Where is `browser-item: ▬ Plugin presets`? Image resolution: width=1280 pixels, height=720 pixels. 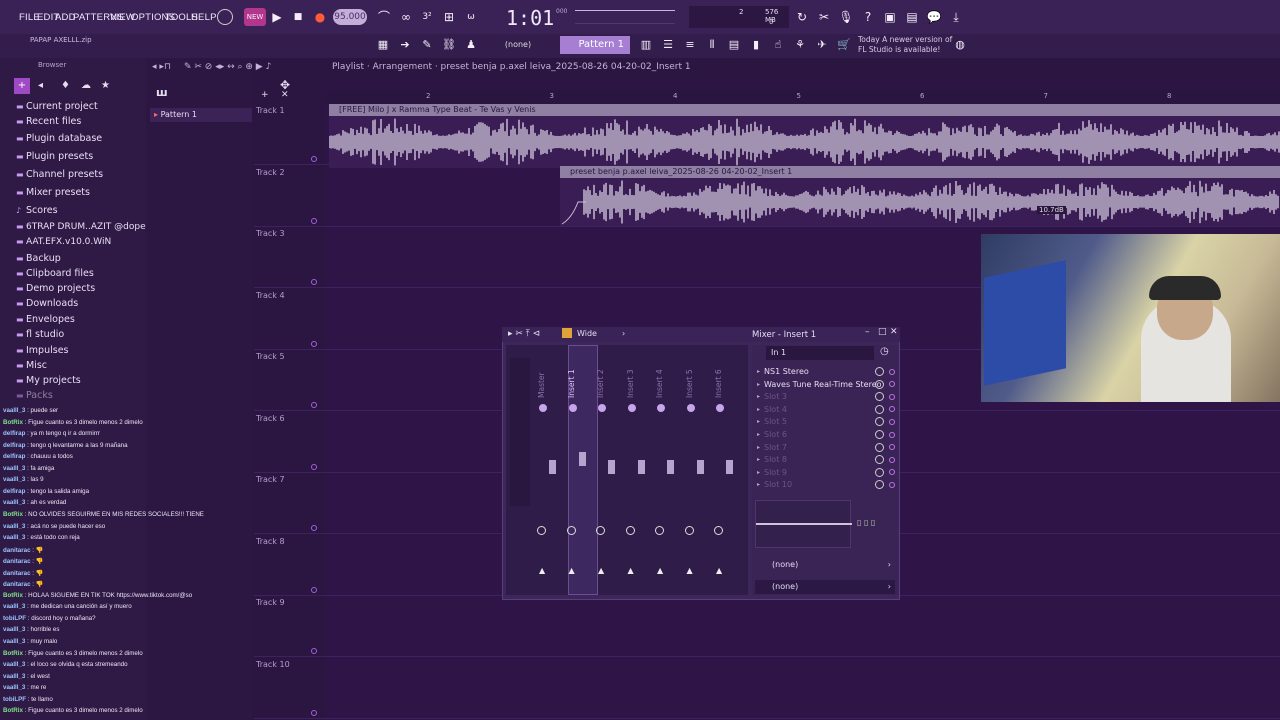
browser-item: ▬ Plugin presets is located at coordinates (54, 156).